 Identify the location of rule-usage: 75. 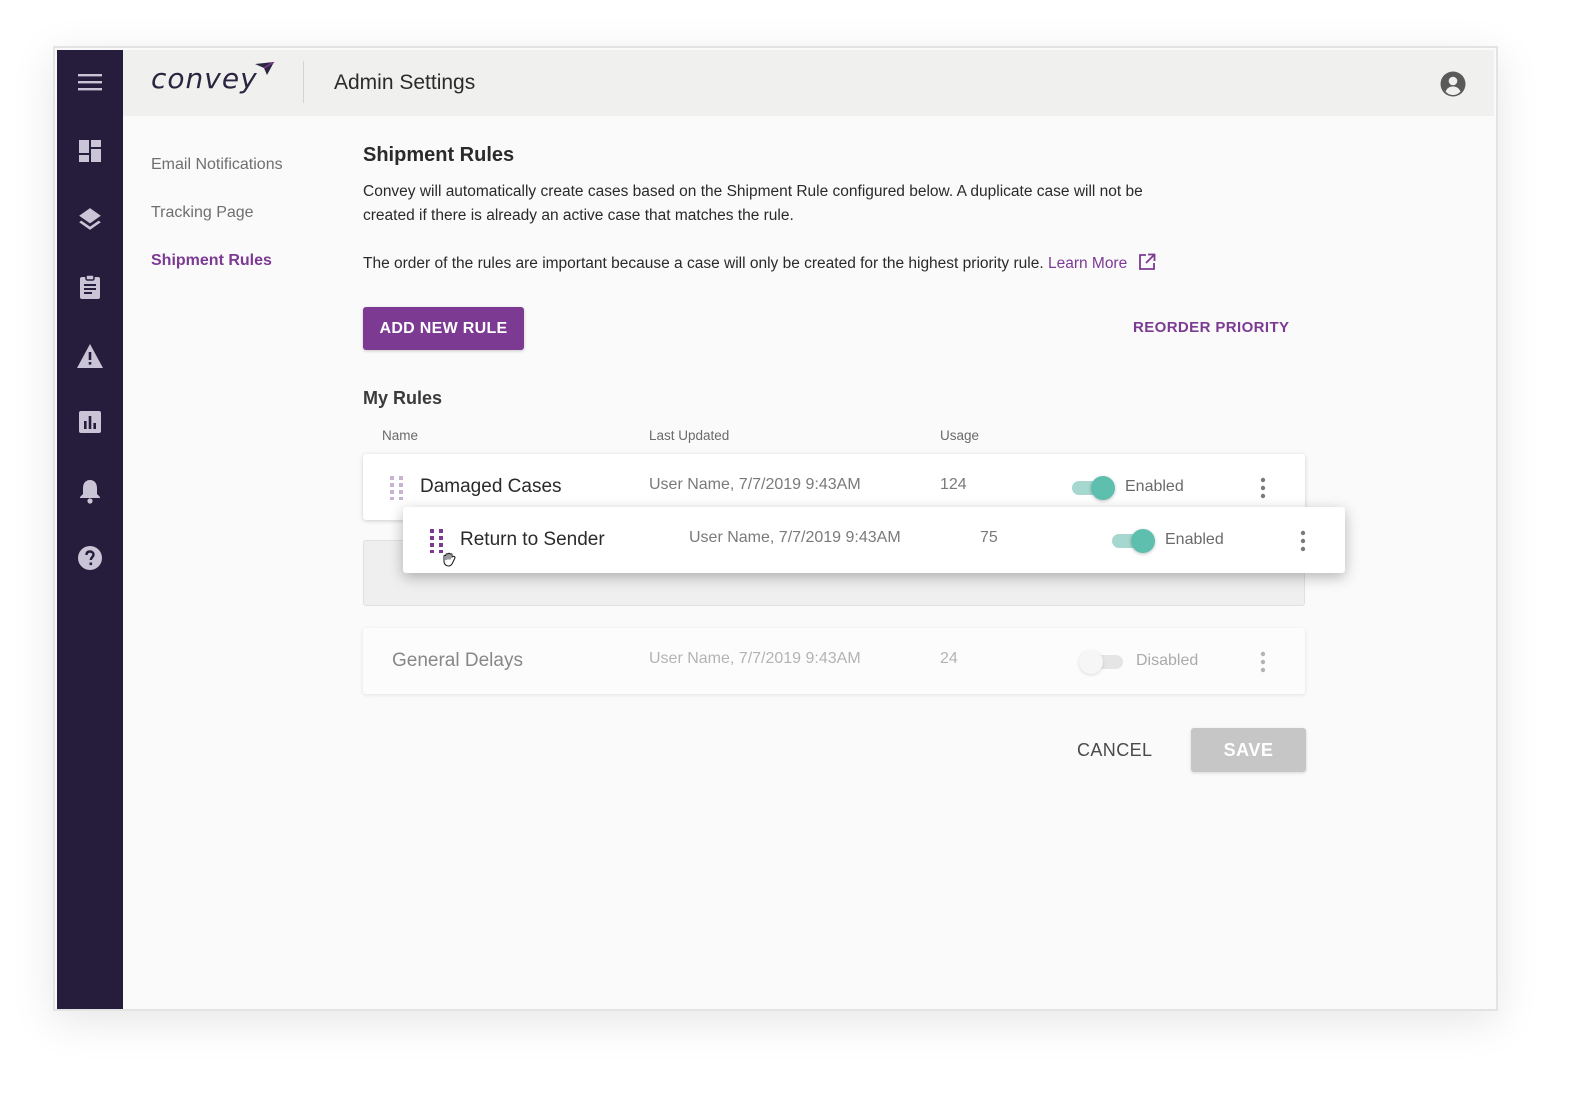
(989, 537).